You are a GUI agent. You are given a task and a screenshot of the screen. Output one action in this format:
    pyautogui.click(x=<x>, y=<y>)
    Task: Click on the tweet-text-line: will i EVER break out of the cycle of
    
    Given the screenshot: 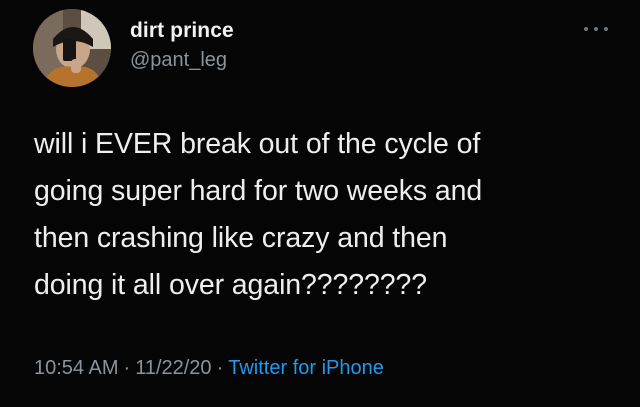 What is the action you would take?
    pyautogui.click(x=257, y=144)
    